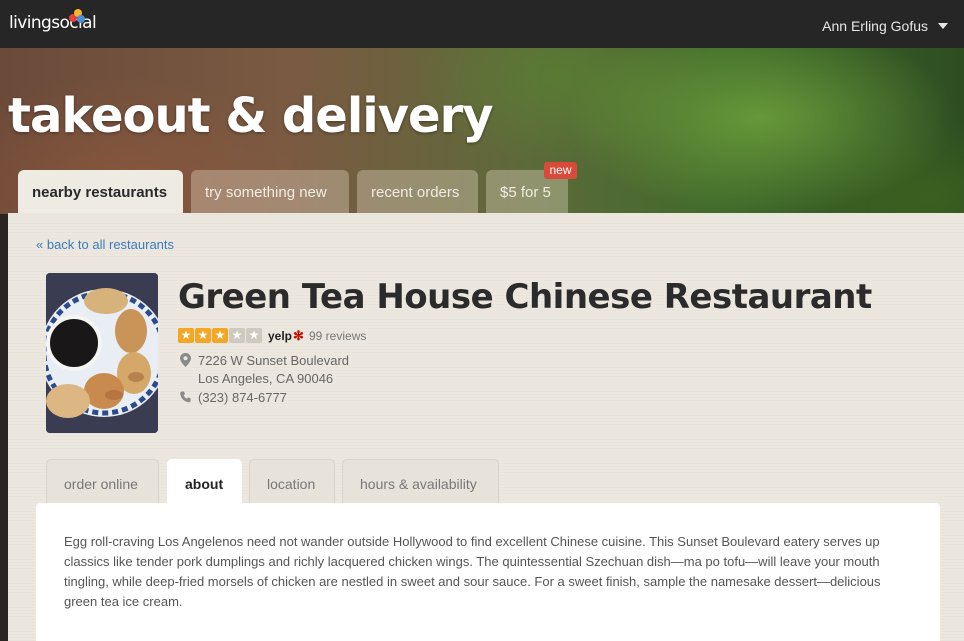 The image size is (964, 641). Describe the element at coordinates (280, 336) in the screenshot. I see `yelp-label: yelp` at that location.